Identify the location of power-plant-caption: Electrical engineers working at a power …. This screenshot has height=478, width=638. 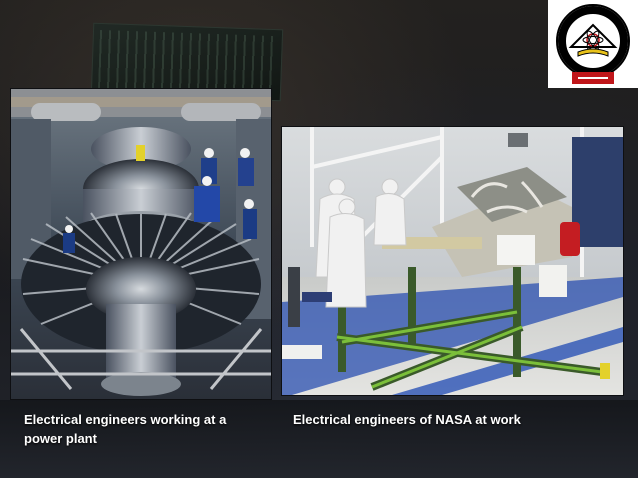
(125, 429).